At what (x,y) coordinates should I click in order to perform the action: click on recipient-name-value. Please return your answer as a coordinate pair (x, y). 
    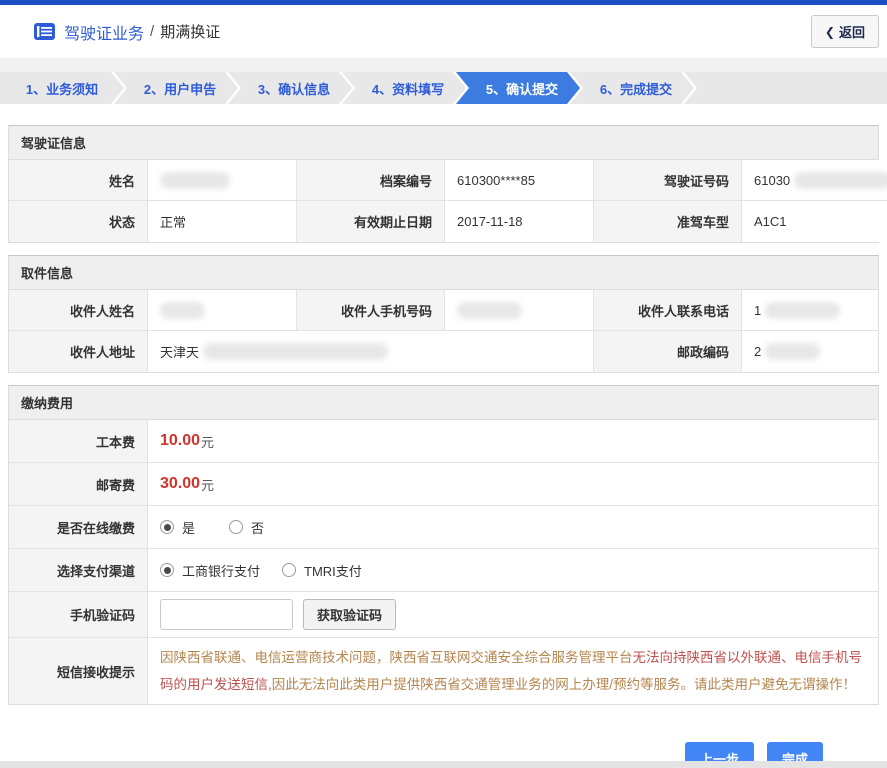
    Looking at the image, I should click on (222, 310).